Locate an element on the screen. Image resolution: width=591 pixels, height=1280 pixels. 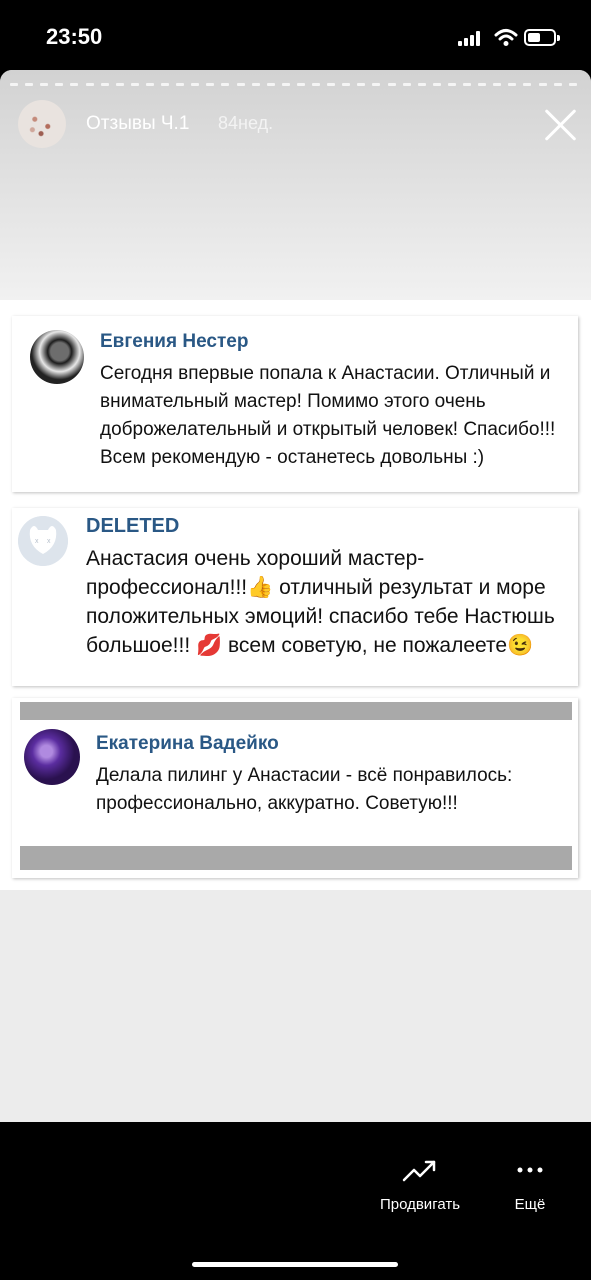
review-author: Евгения Нестер is located at coordinates (174, 341).